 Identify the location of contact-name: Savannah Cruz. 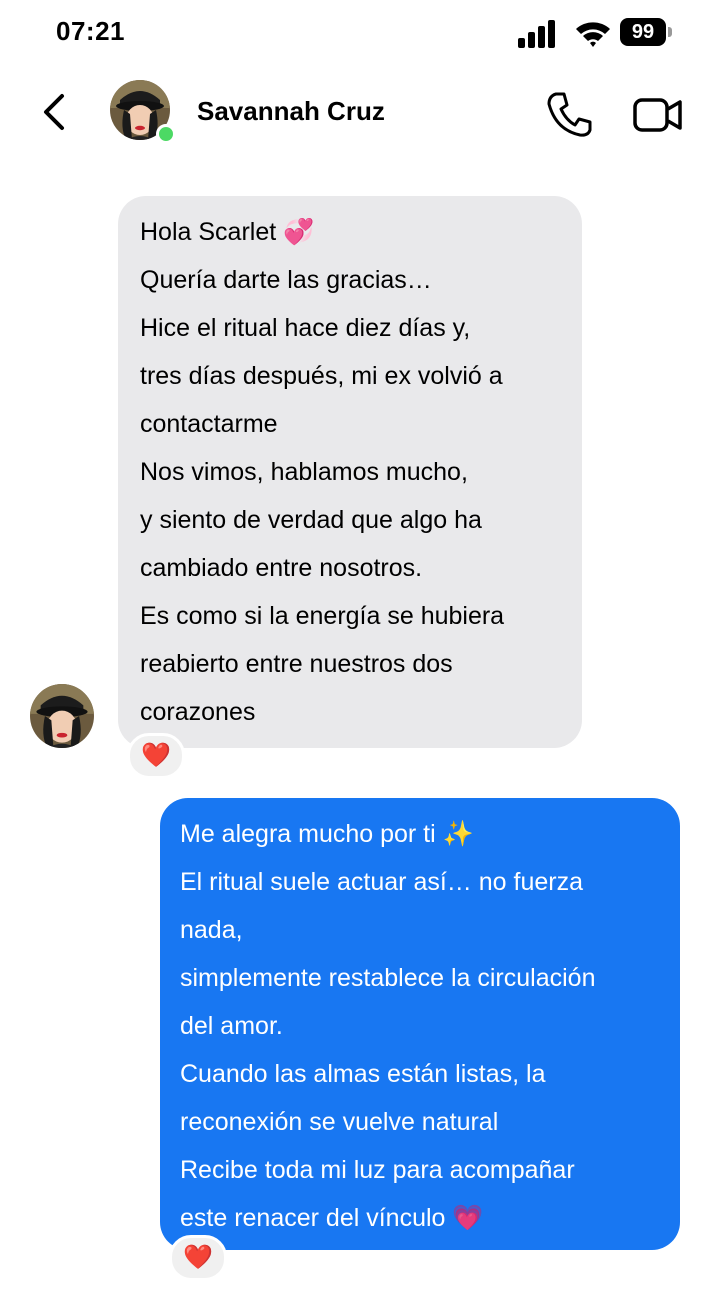
(291, 111).